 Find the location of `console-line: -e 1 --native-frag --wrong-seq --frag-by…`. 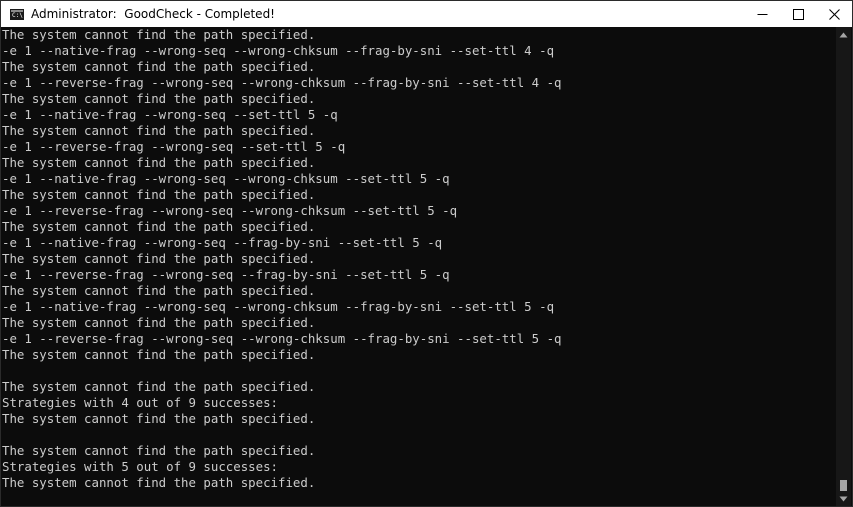

console-line: -e 1 --native-frag --wrong-seq --frag-by… is located at coordinates (222, 242).